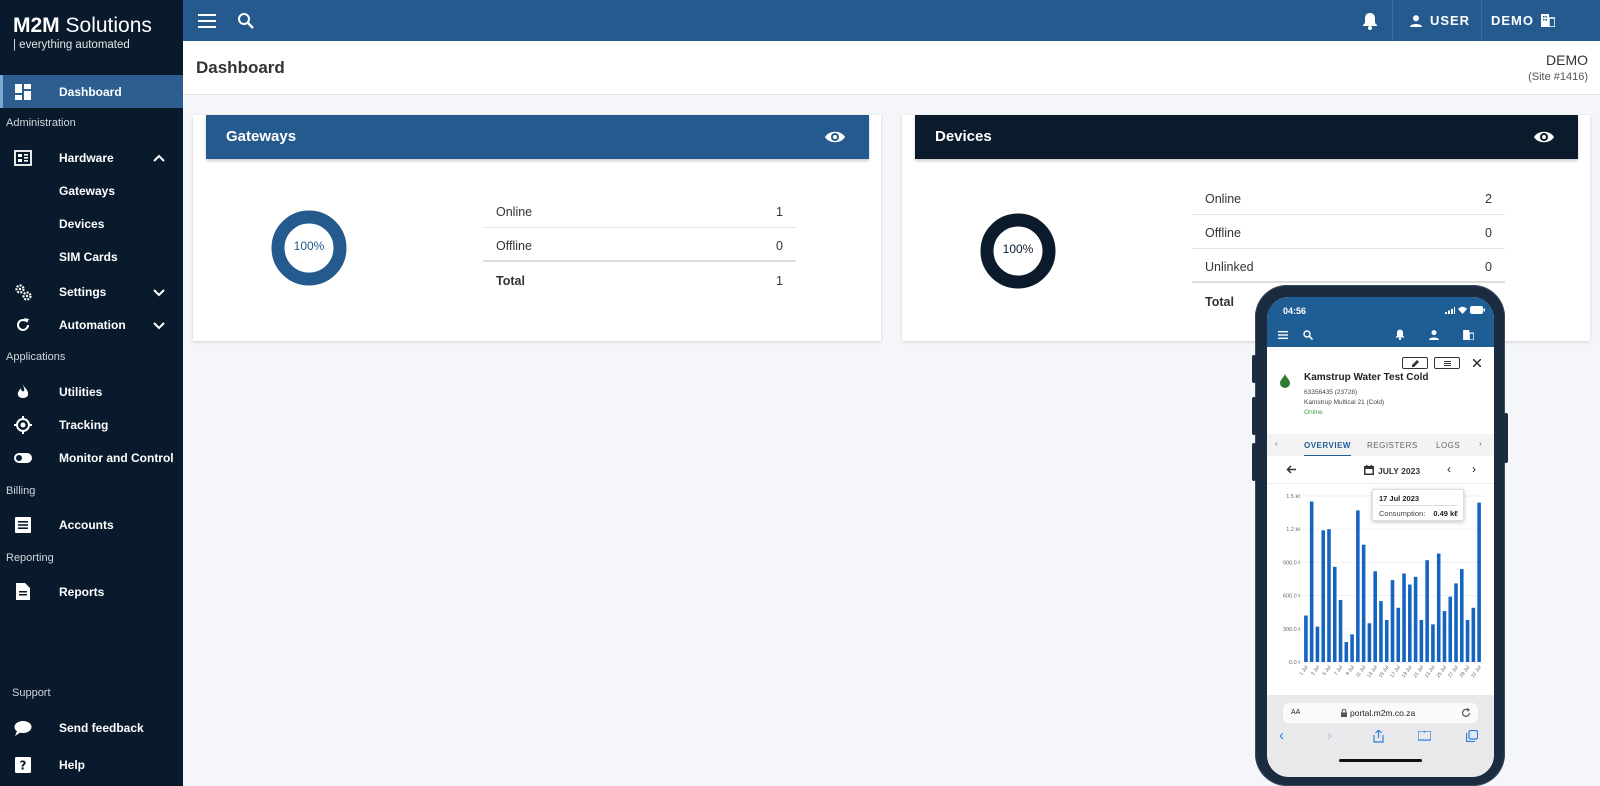 This screenshot has height=786, width=1600. Describe the element at coordinates (91, 524) in the screenshot. I see `sidebar-item-accounts: Accounts` at that location.